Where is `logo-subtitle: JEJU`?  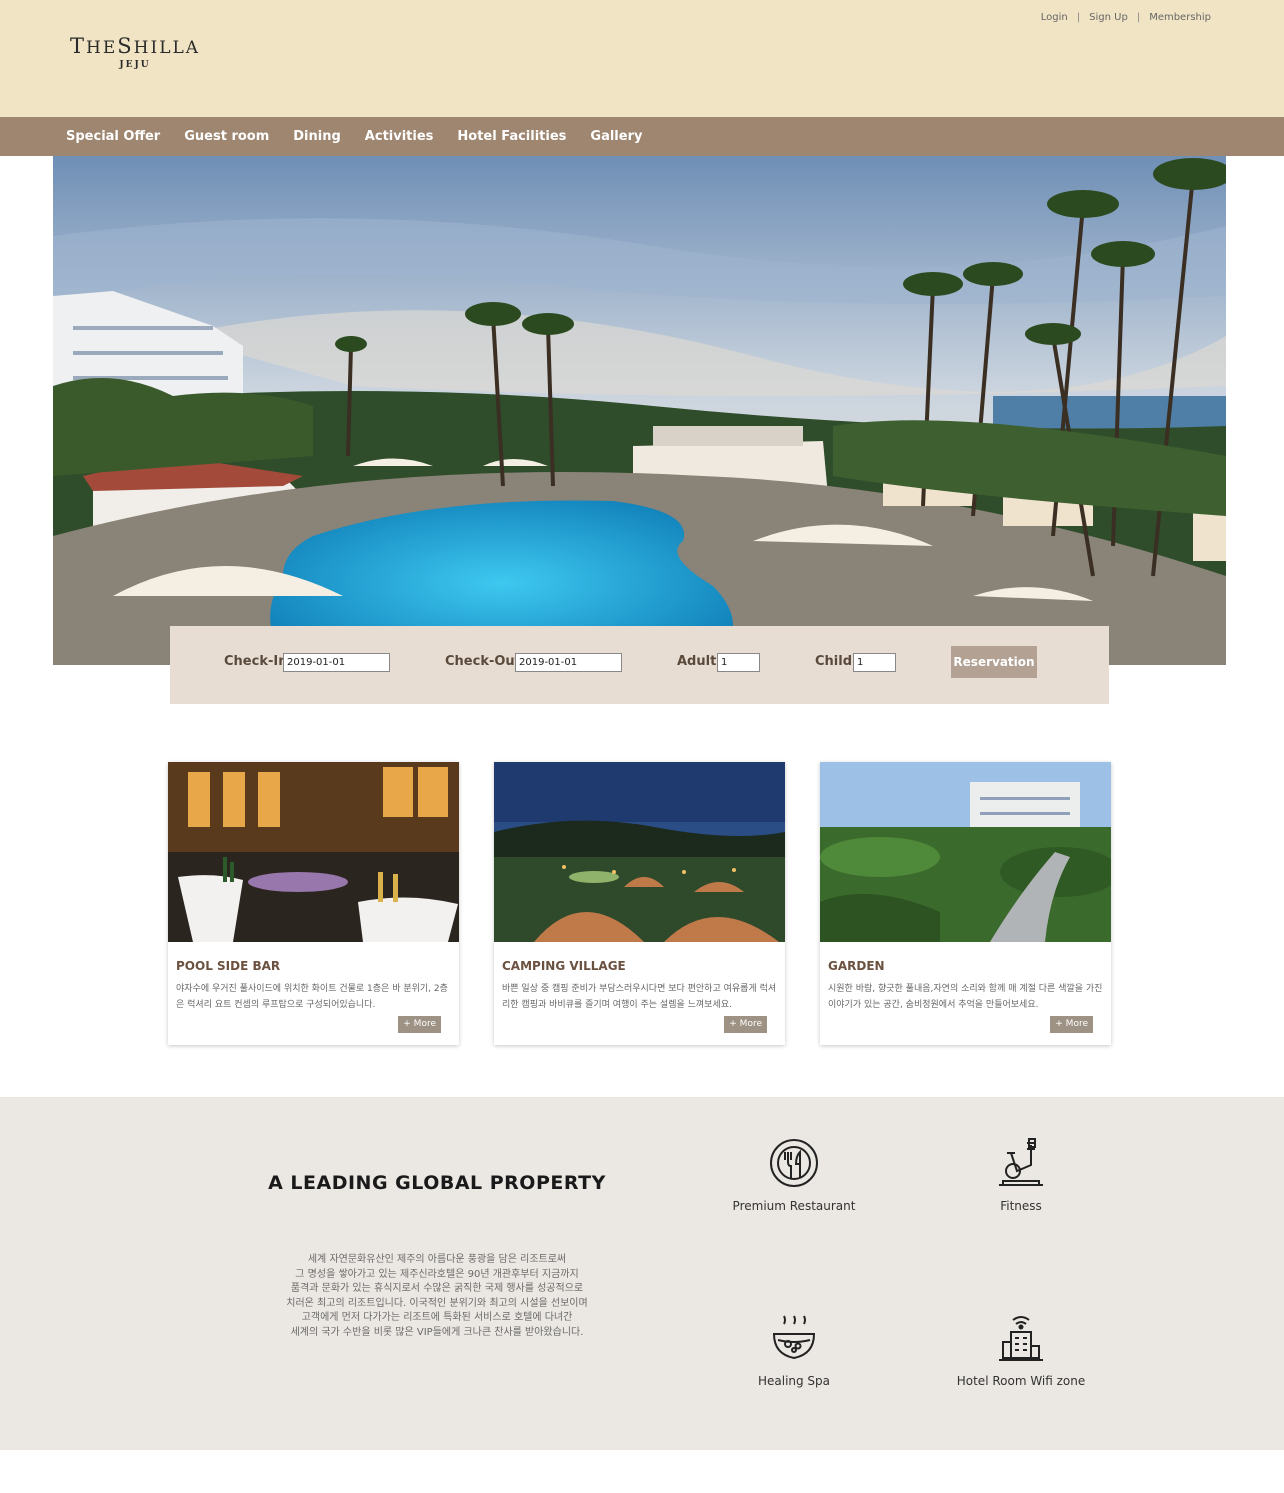 logo-subtitle: JEJU is located at coordinates (135, 65).